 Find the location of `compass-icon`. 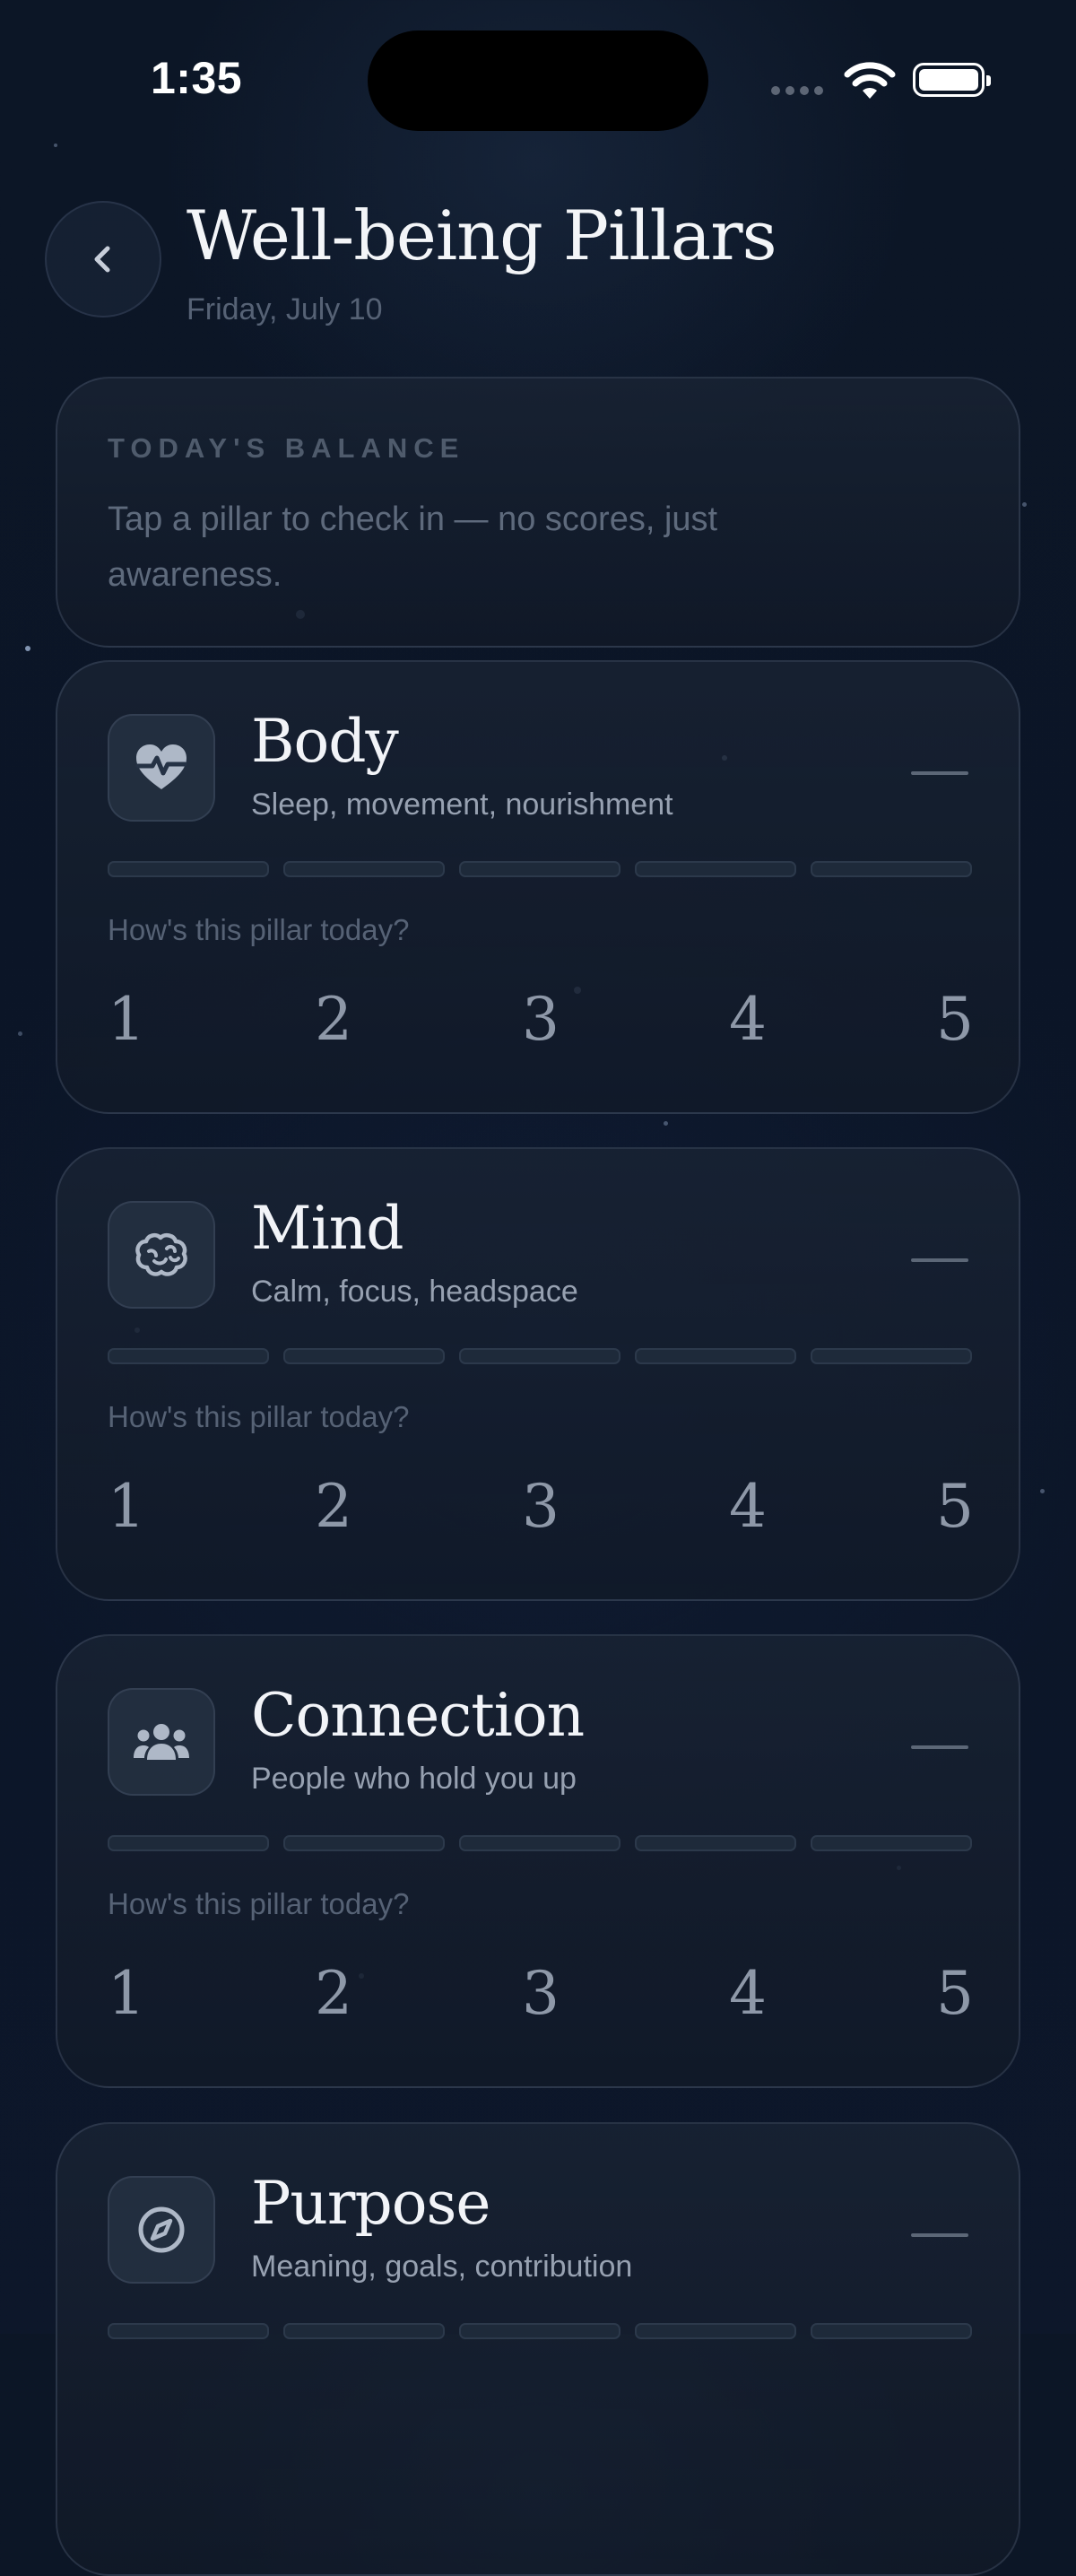

compass-icon is located at coordinates (161, 2229).